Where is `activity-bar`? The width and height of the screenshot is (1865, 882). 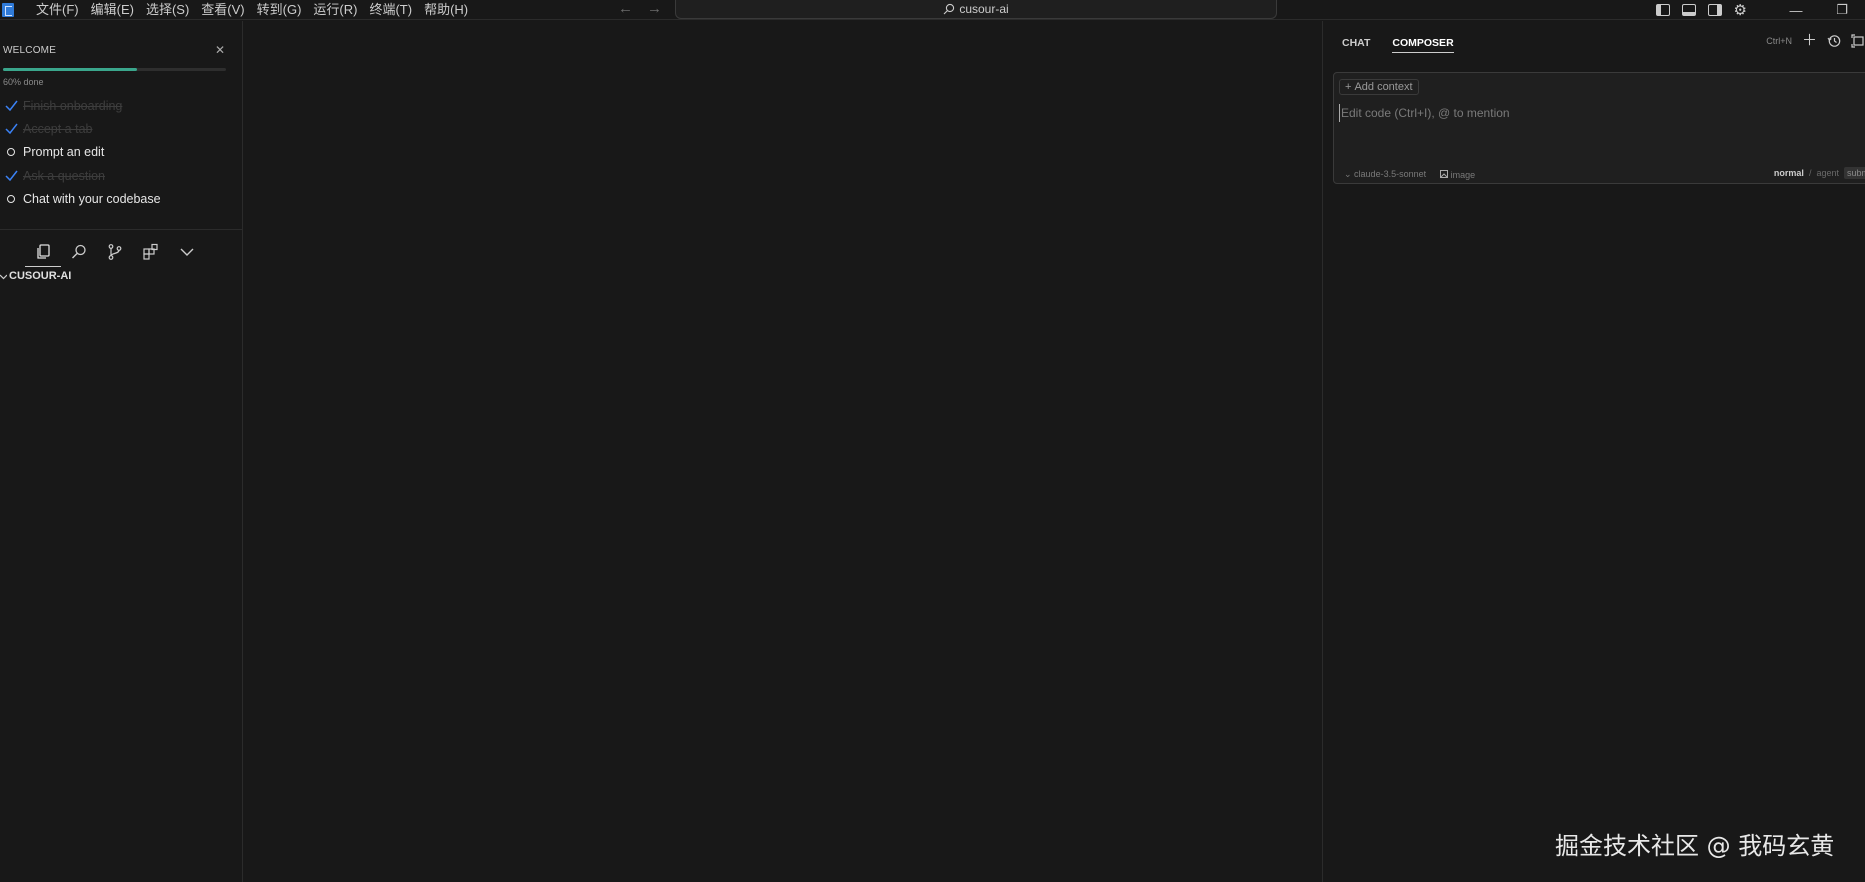 activity-bar is located at coordinates (115, 252).